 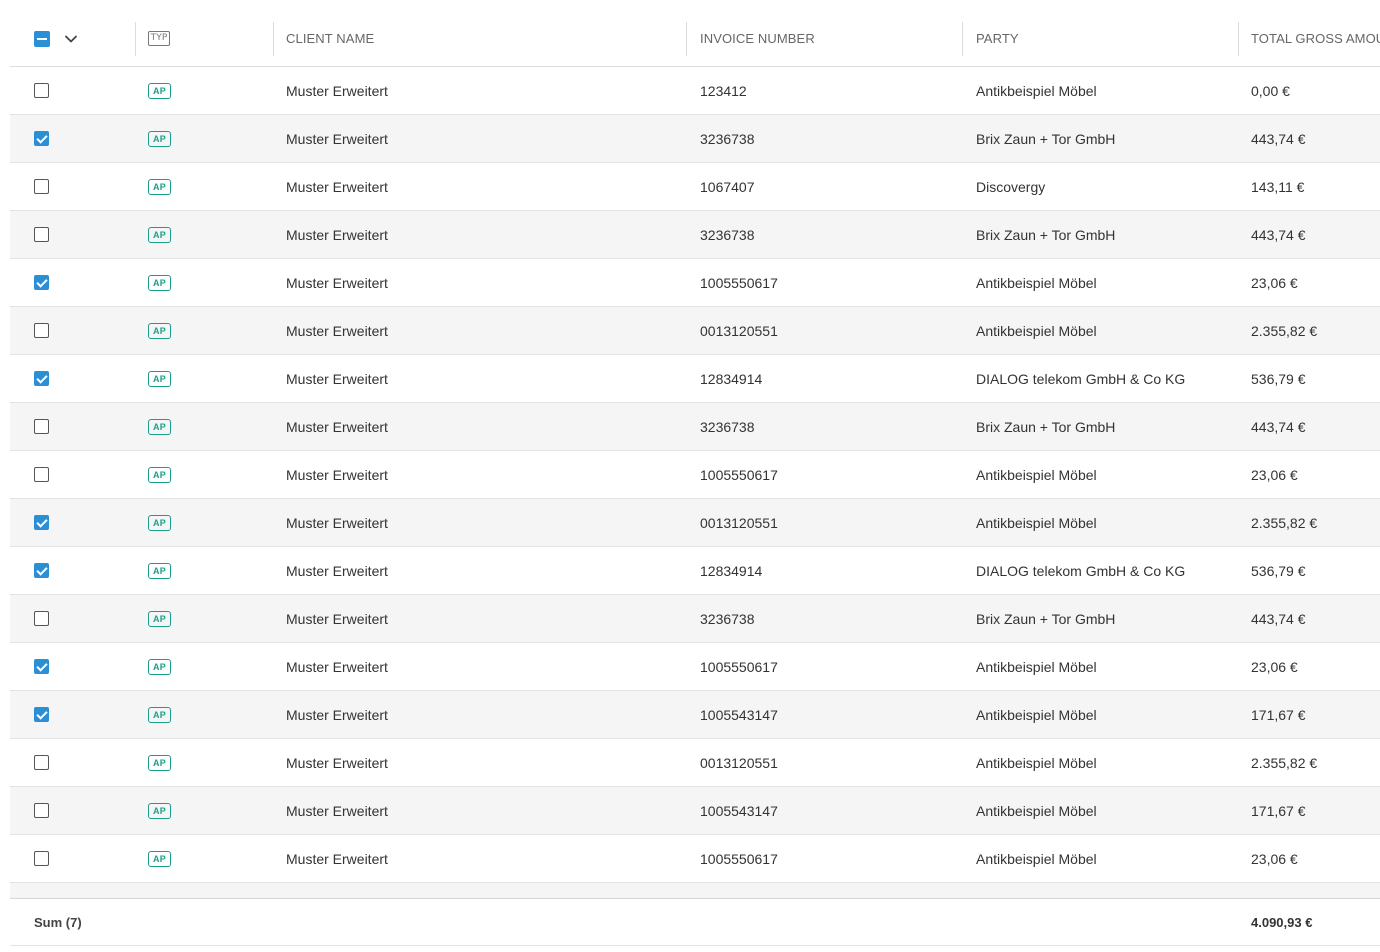 What do you see at coordinates (71, 39) in the screenshot?
I see `chevron-down-icon` at bounding box center [71, 39].